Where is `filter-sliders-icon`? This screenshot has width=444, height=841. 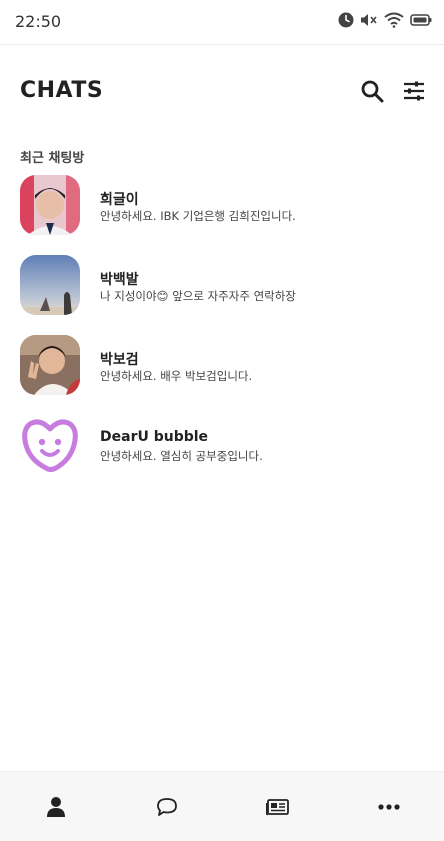
filter-sliders-icon is located at coordinates (414, 91).